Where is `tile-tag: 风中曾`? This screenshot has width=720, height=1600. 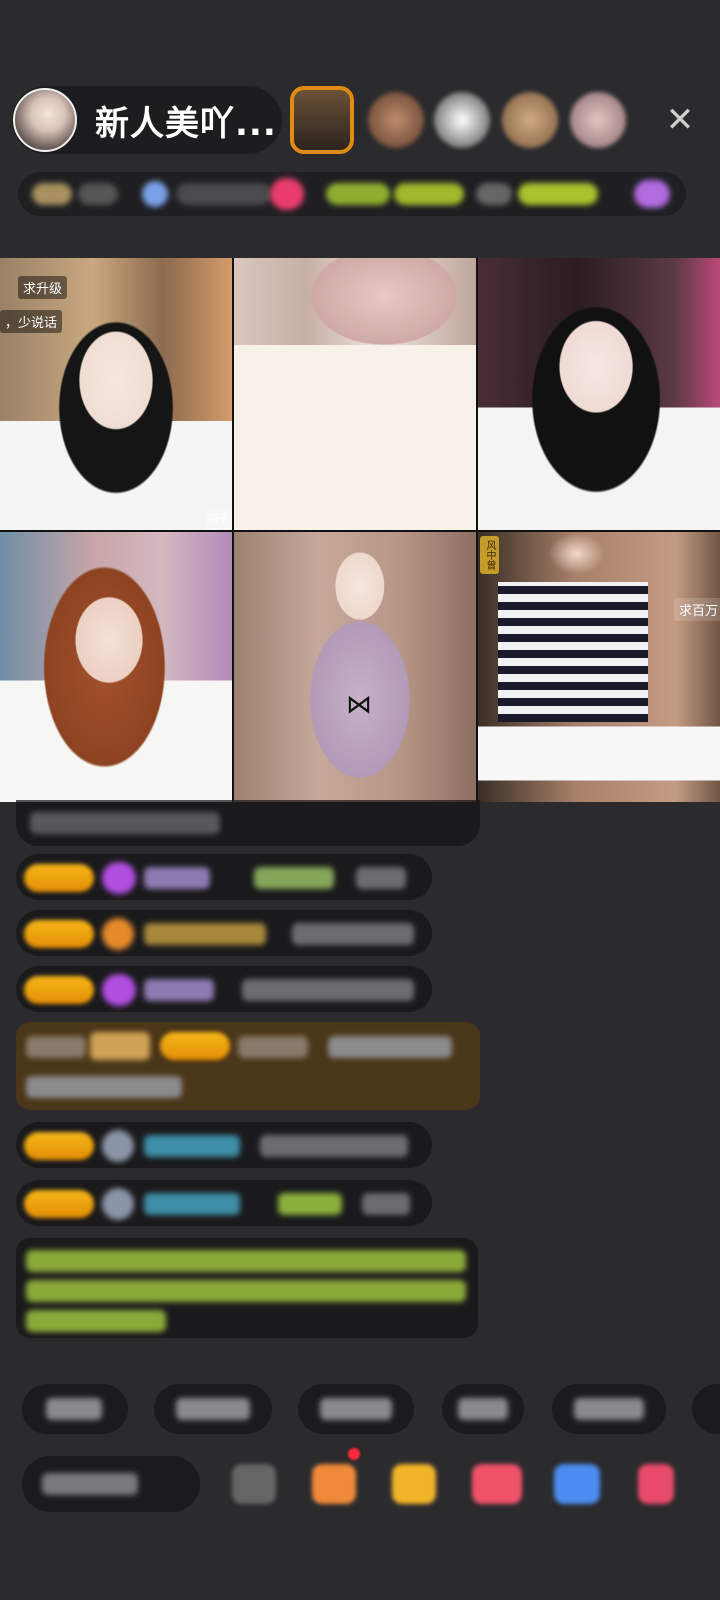
tile-tag: 风中曾 is located at coordinates (489, 555).